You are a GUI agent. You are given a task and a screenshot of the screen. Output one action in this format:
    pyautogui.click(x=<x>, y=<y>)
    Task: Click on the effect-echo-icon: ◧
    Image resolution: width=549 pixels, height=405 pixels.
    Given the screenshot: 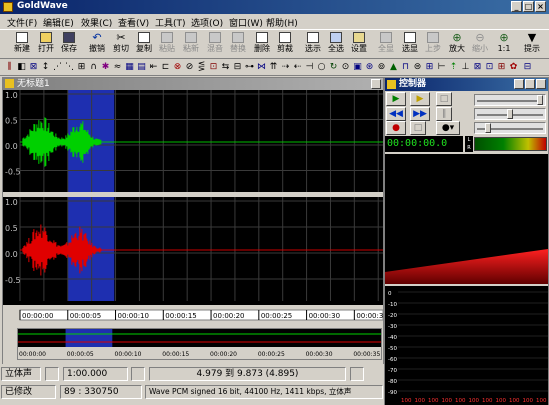 What is the action you would take?
    pyautogui.click(x=21, y=67)
    